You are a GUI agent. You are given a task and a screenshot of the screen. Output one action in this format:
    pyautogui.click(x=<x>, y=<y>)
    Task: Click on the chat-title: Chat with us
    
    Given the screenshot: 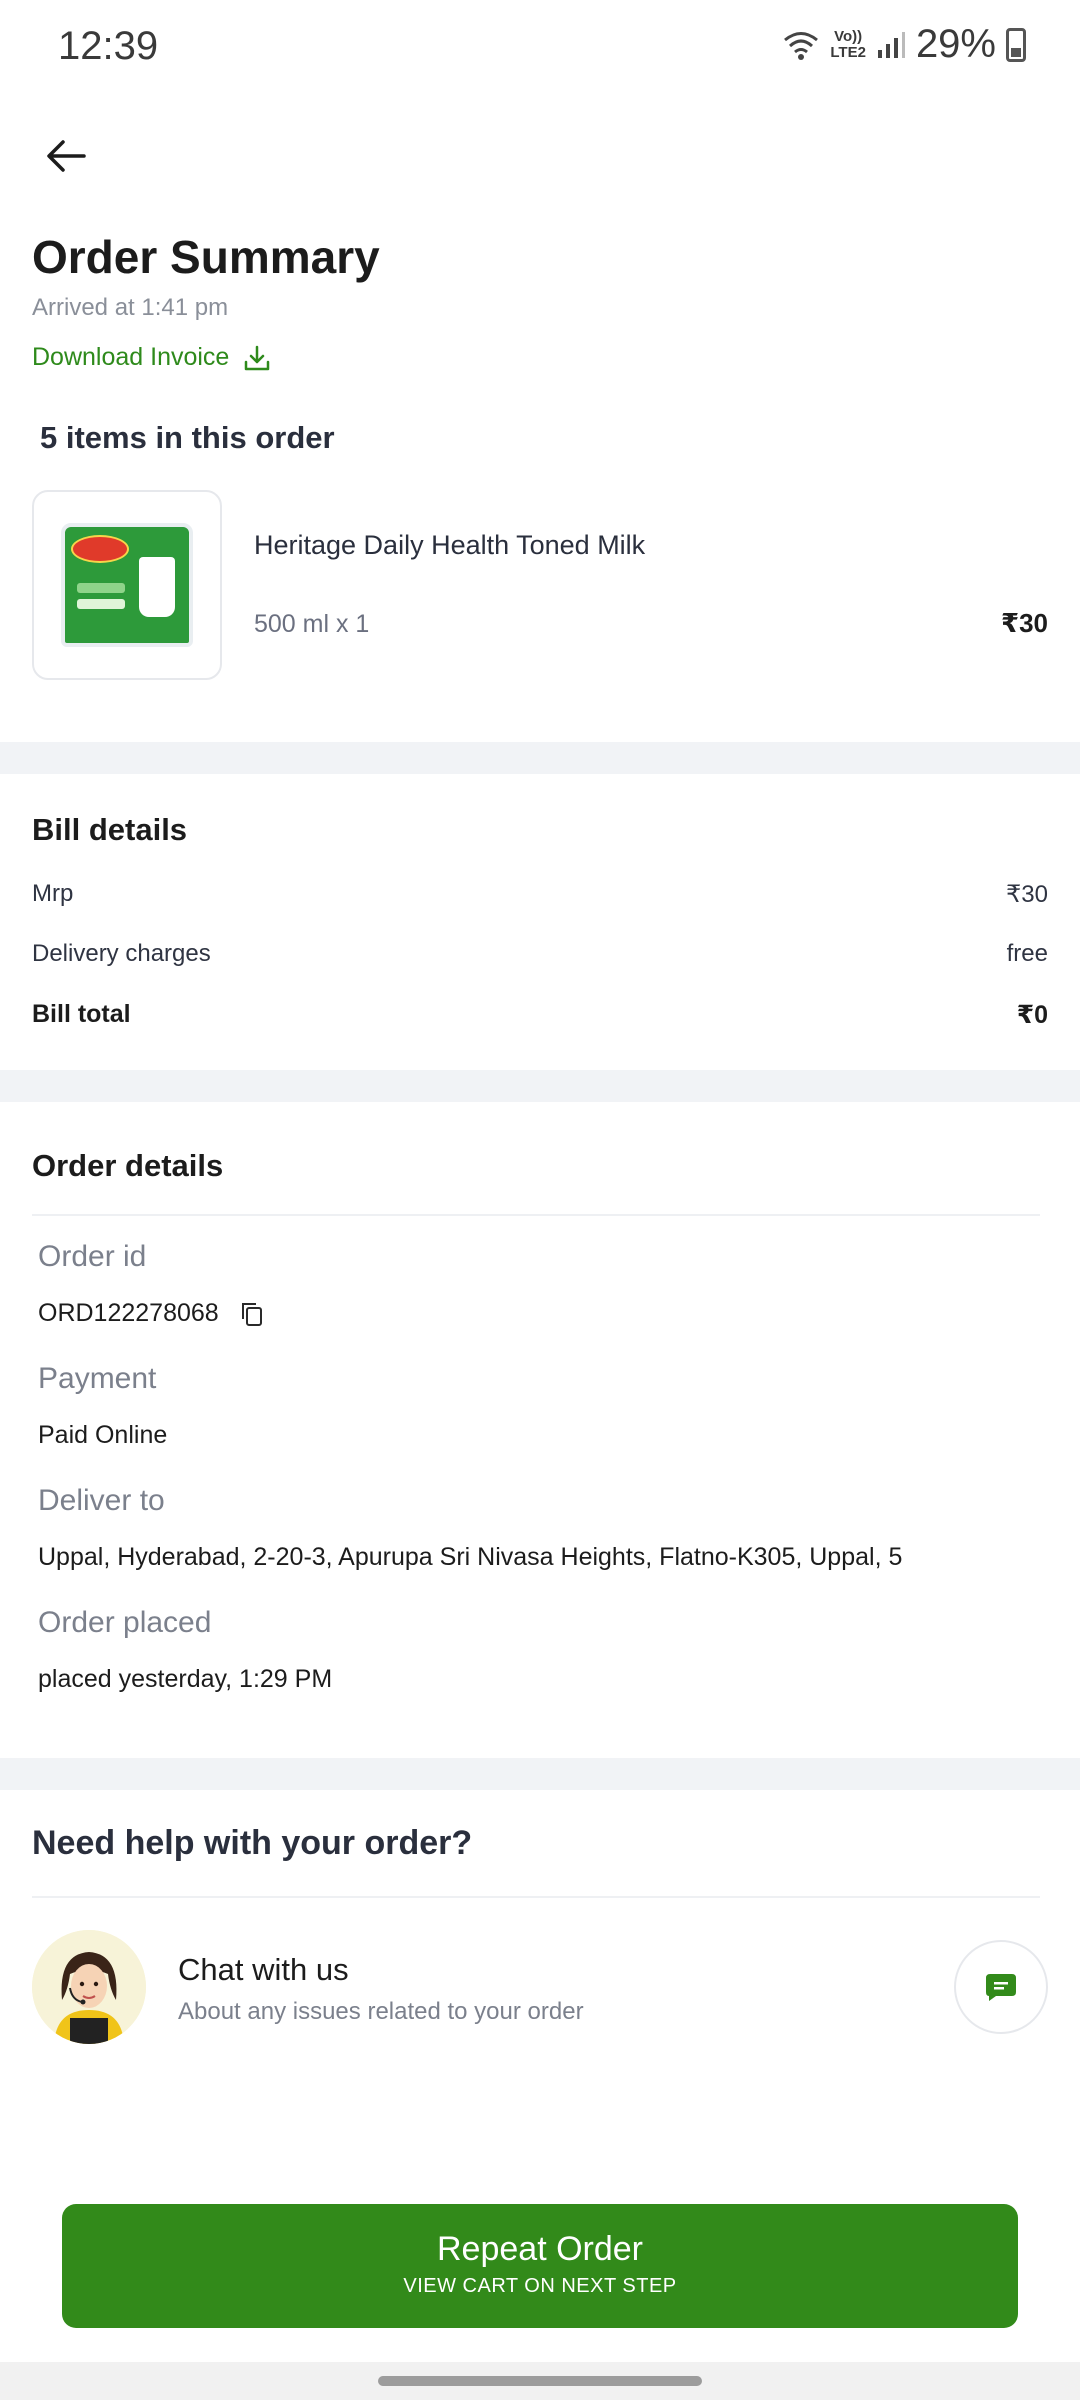 What is the action you would take?
    pyautogui.click(x=263, y=1969)
    